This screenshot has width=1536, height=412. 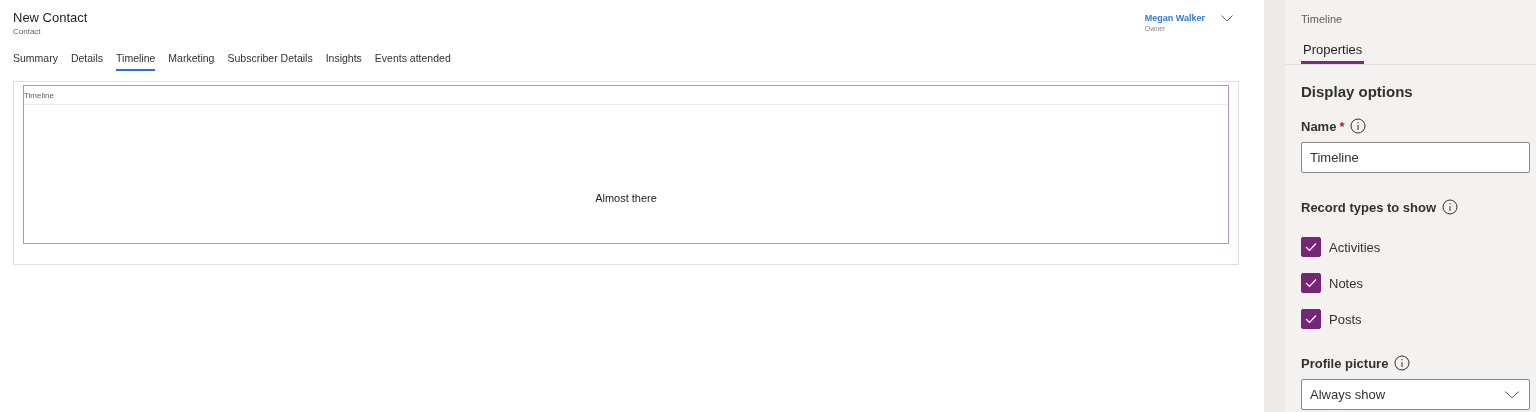 I want to click on form-tab: Timeline, so click(x=136, y=61).